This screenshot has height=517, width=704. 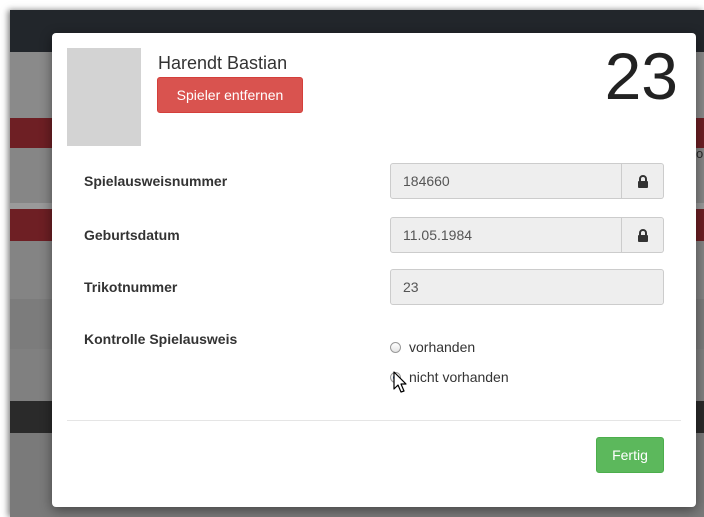 I want to click on player-name: Harendt Bastian, so click(x=223, y=63).